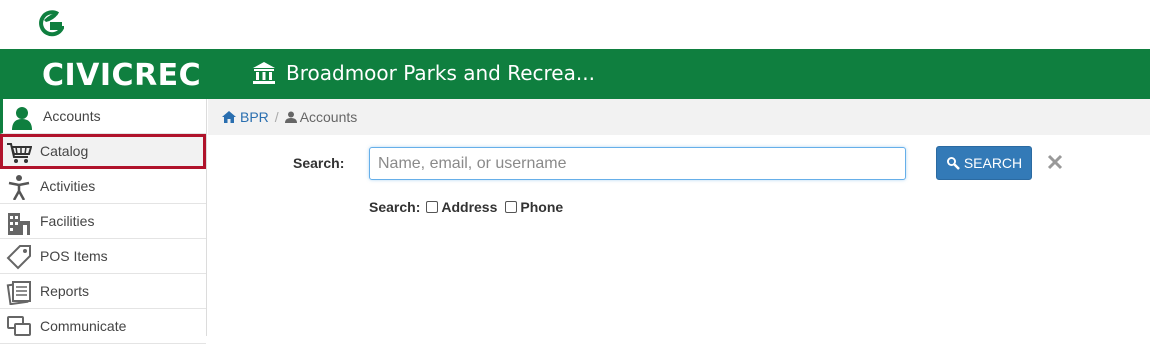 The image size is (1150, 344). What do you see at coordinates (542, 207) in the screenshot?
I see `phone-checkbox-label: Phone` at bounding box center [542, 207].